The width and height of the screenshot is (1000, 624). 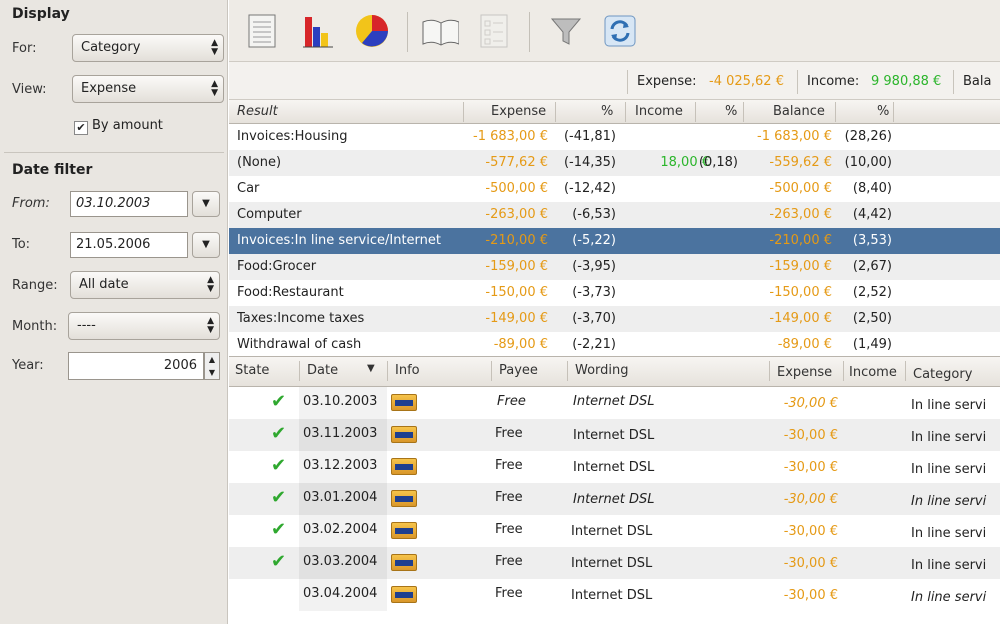 I want to click on filter-button, so click(x=566, y=31).